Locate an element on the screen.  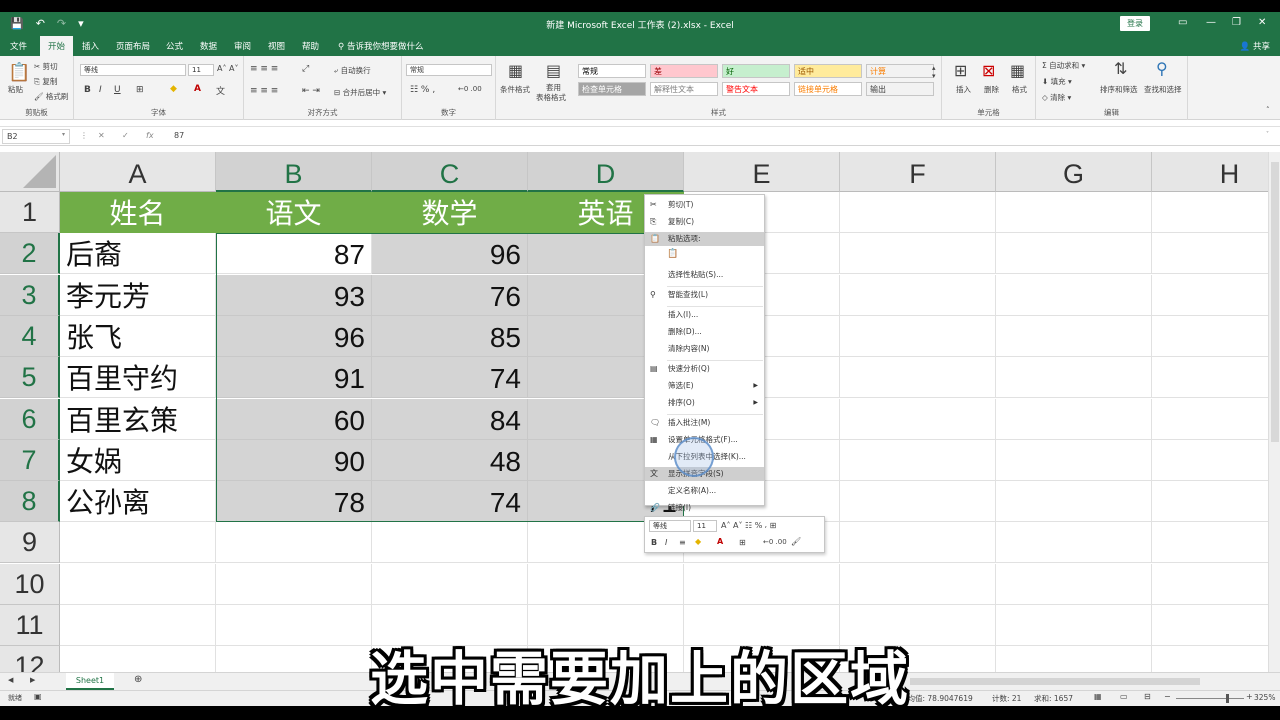
close-icon: ✕ is located at coordinates (1262, 22).